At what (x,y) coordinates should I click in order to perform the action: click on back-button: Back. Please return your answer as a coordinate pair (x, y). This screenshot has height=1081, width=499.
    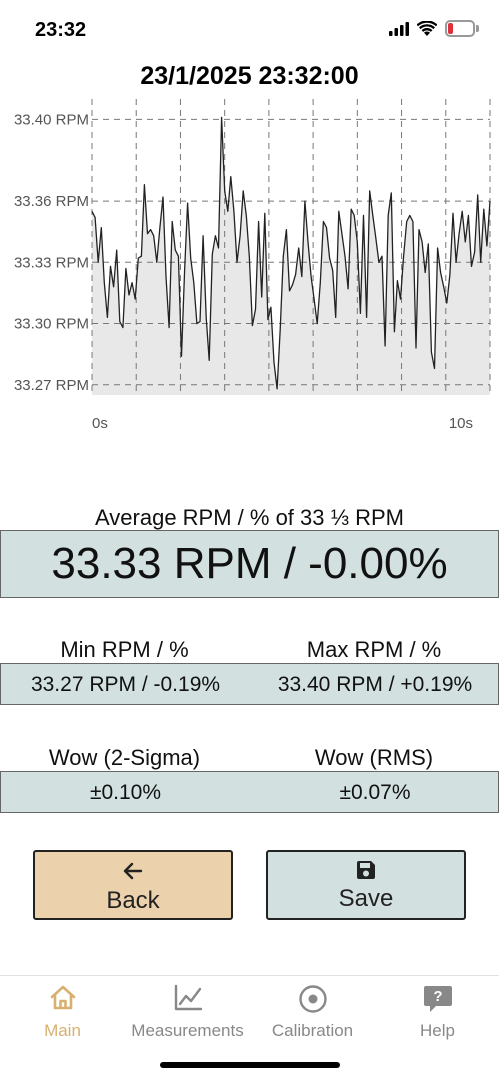
    Looking at the image, I should click on (133, 885).